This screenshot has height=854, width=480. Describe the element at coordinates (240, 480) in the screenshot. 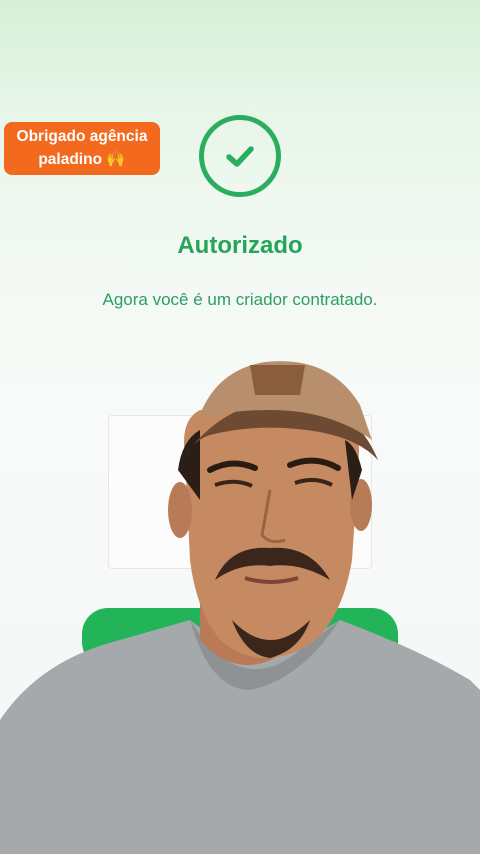

I see `info-card-line: oficial,` at that location.